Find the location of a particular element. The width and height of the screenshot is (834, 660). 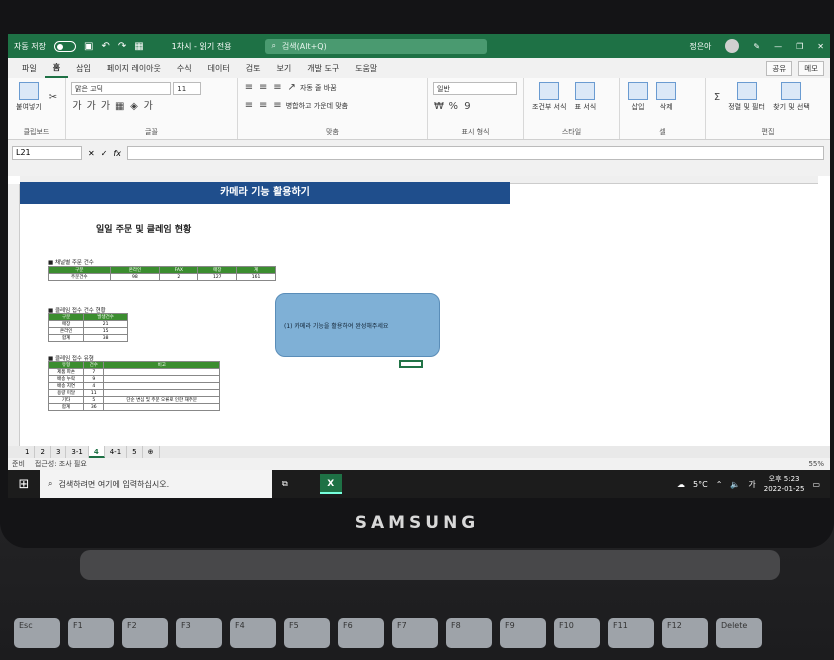

tab-data: 데이터 is located at coordinates (219, 68).